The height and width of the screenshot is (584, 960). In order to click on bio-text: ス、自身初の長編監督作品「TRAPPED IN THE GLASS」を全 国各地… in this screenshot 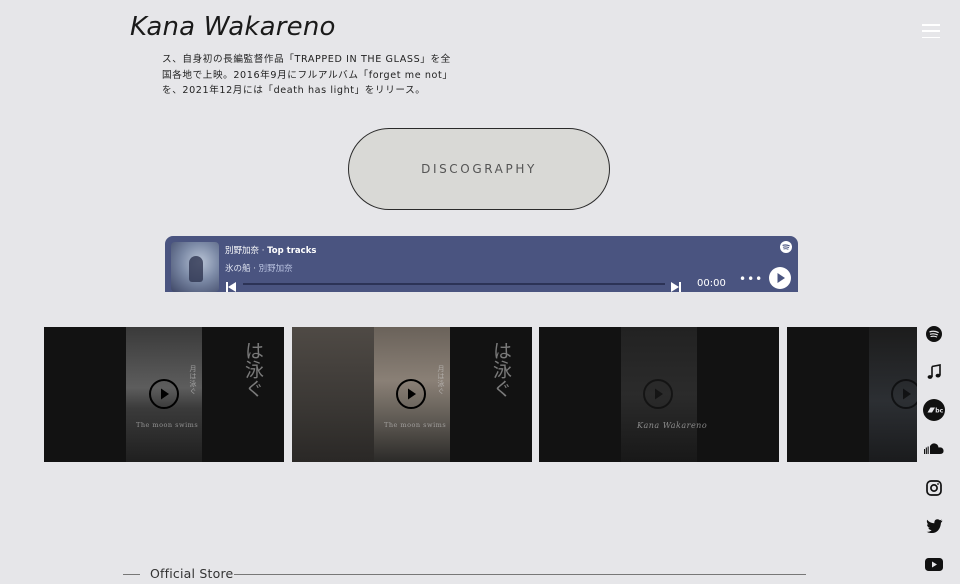, I will do `click(312, 75)`.